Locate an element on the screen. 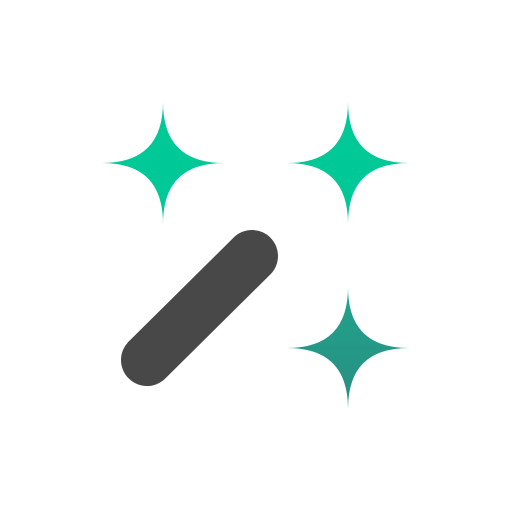 The width and height of the screenshot is (512, 512). sparkle-top-left-icon is located at coordinates (163, 163).